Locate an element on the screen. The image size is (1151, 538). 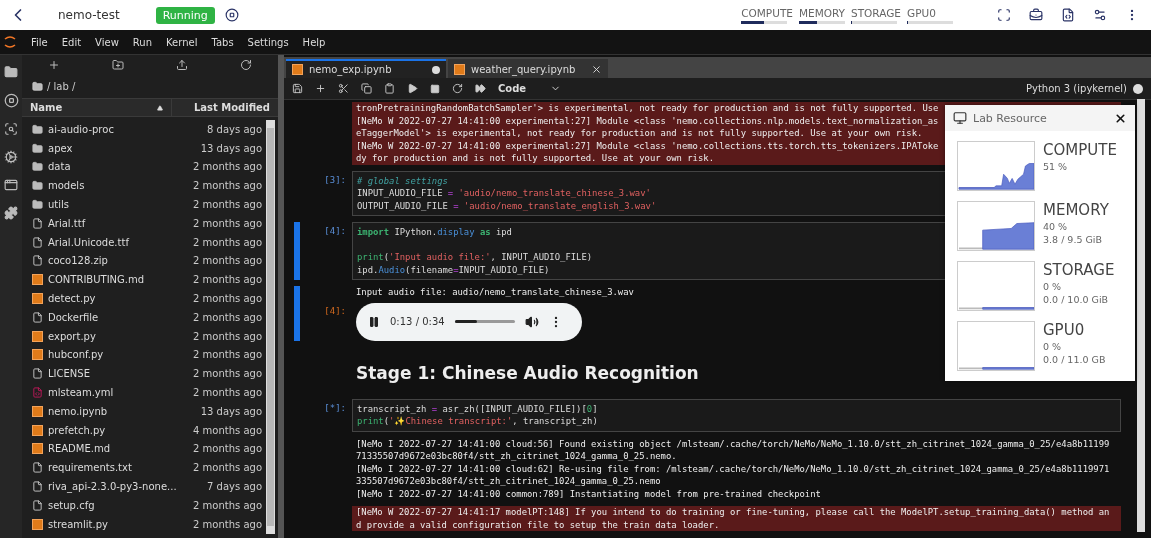
notebook-tab: nemo_exp.ipynb is located at coordinates (366, 68).